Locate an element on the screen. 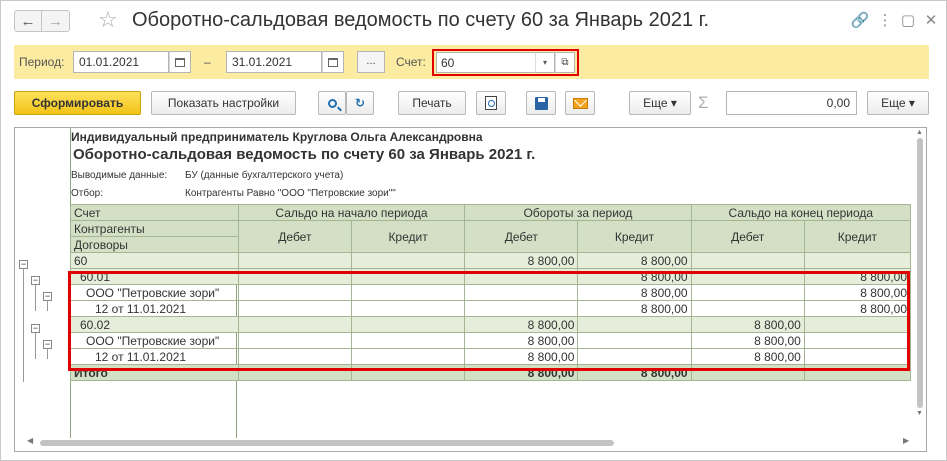  tree-collapse-counterparty-1: − is located at coordinates (47, 296).